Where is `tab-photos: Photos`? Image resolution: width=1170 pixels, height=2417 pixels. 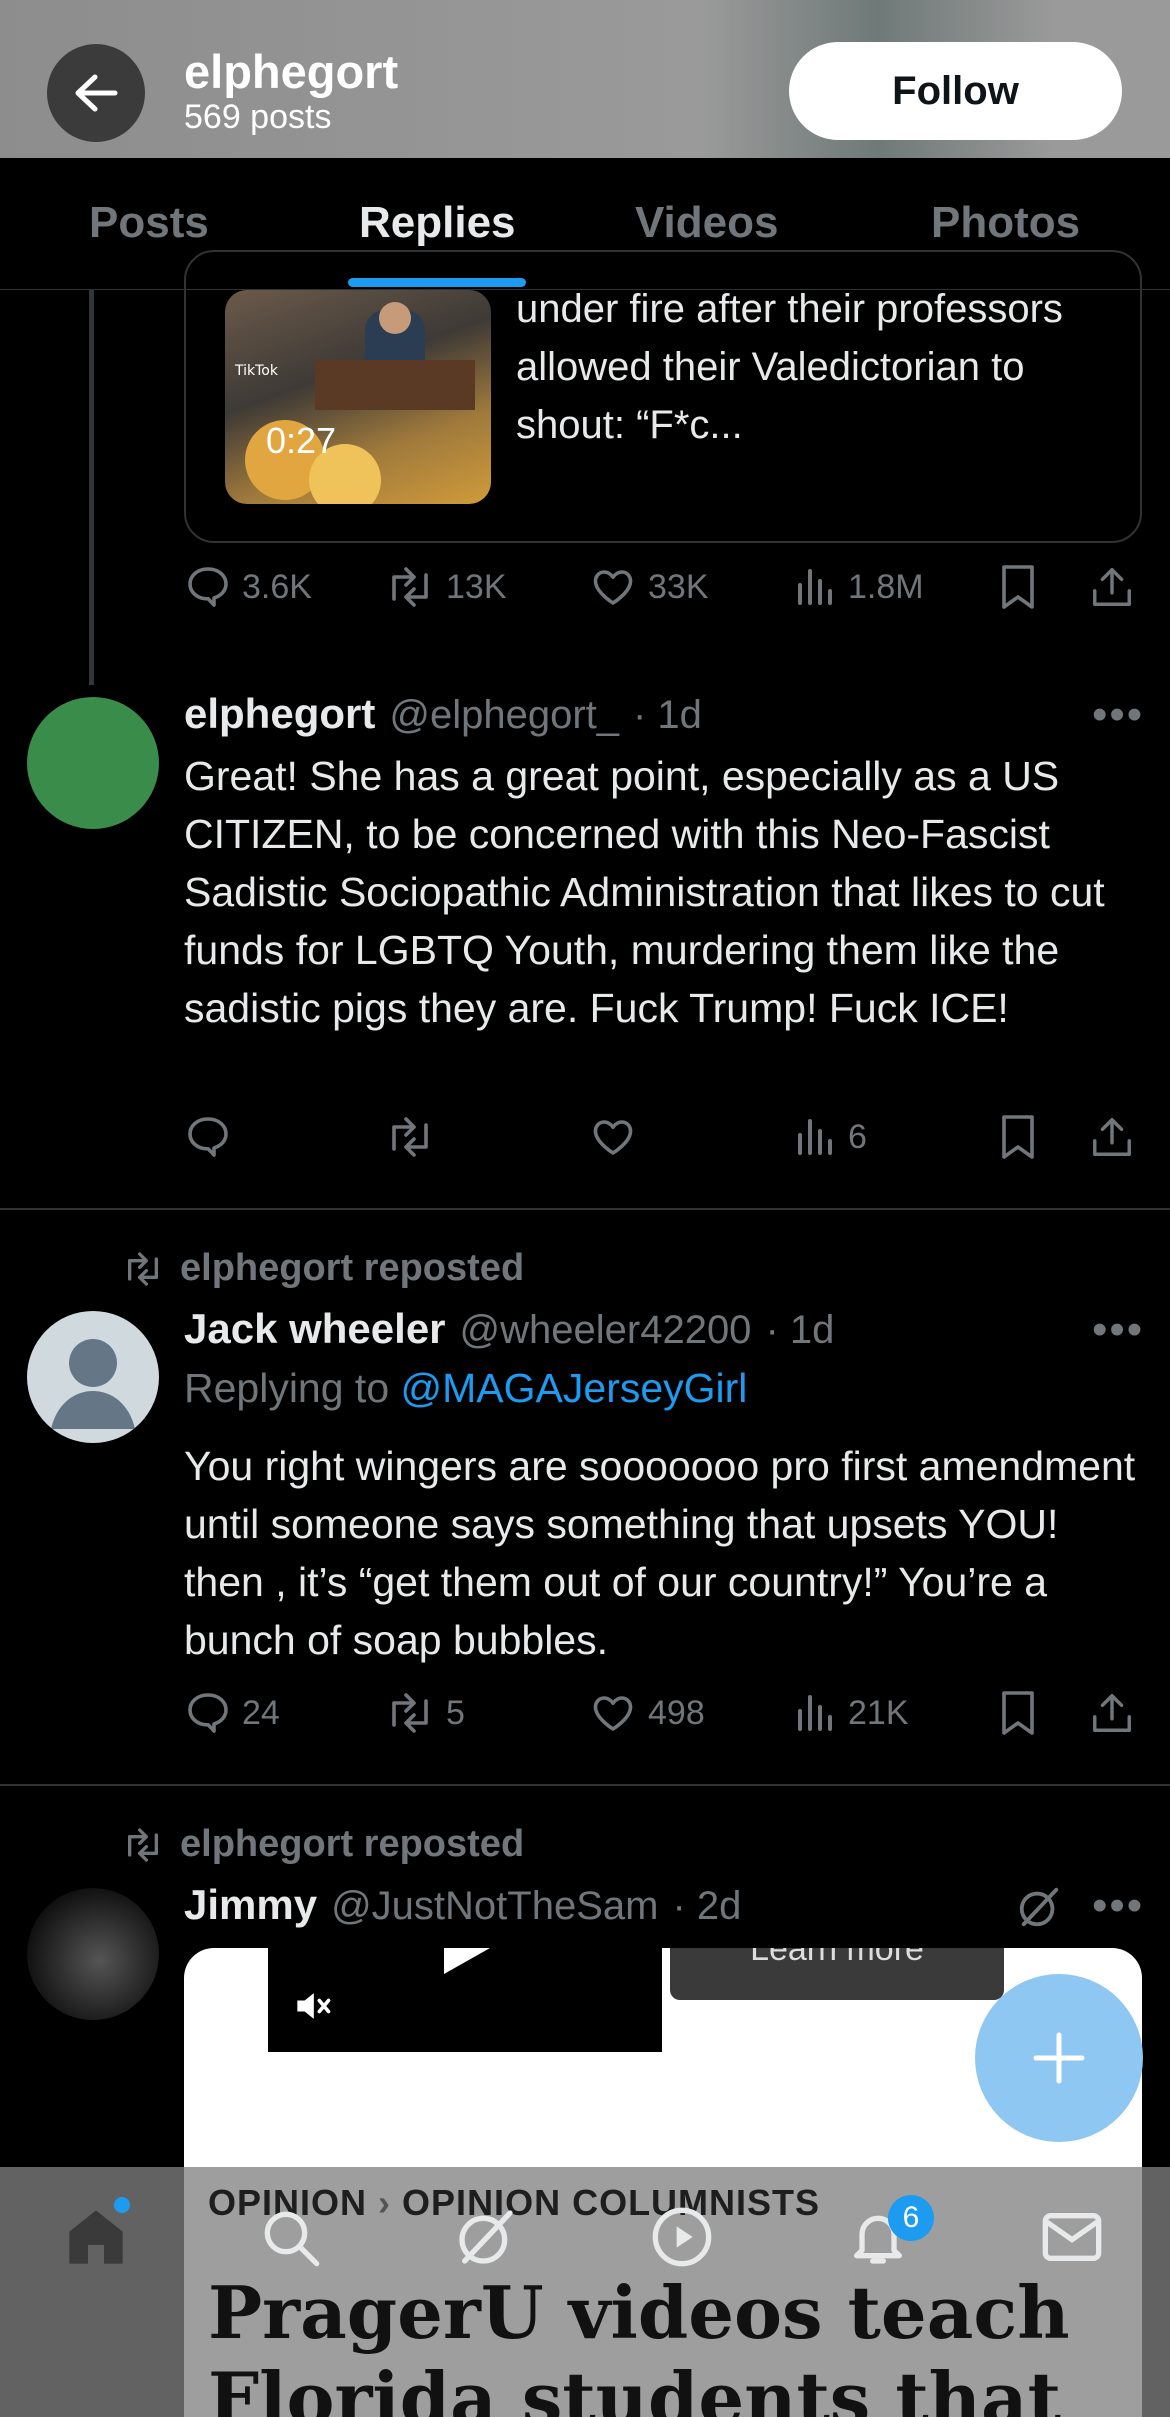
tab-photos: Photos is located at coordinates (1005, 223).